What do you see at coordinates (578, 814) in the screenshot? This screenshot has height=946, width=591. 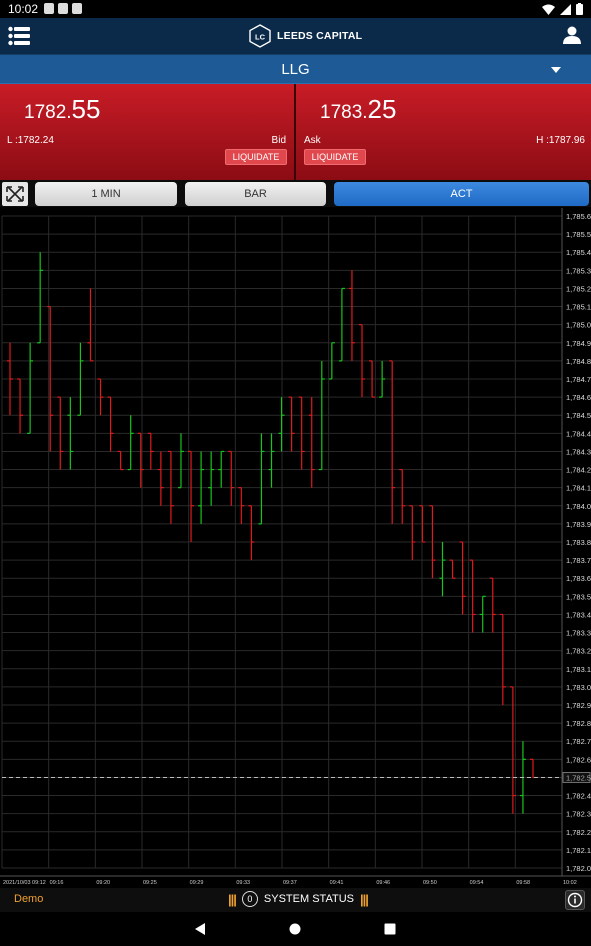 I see `y-tick-label: 1,782.3` at bounding box center [578, 814].